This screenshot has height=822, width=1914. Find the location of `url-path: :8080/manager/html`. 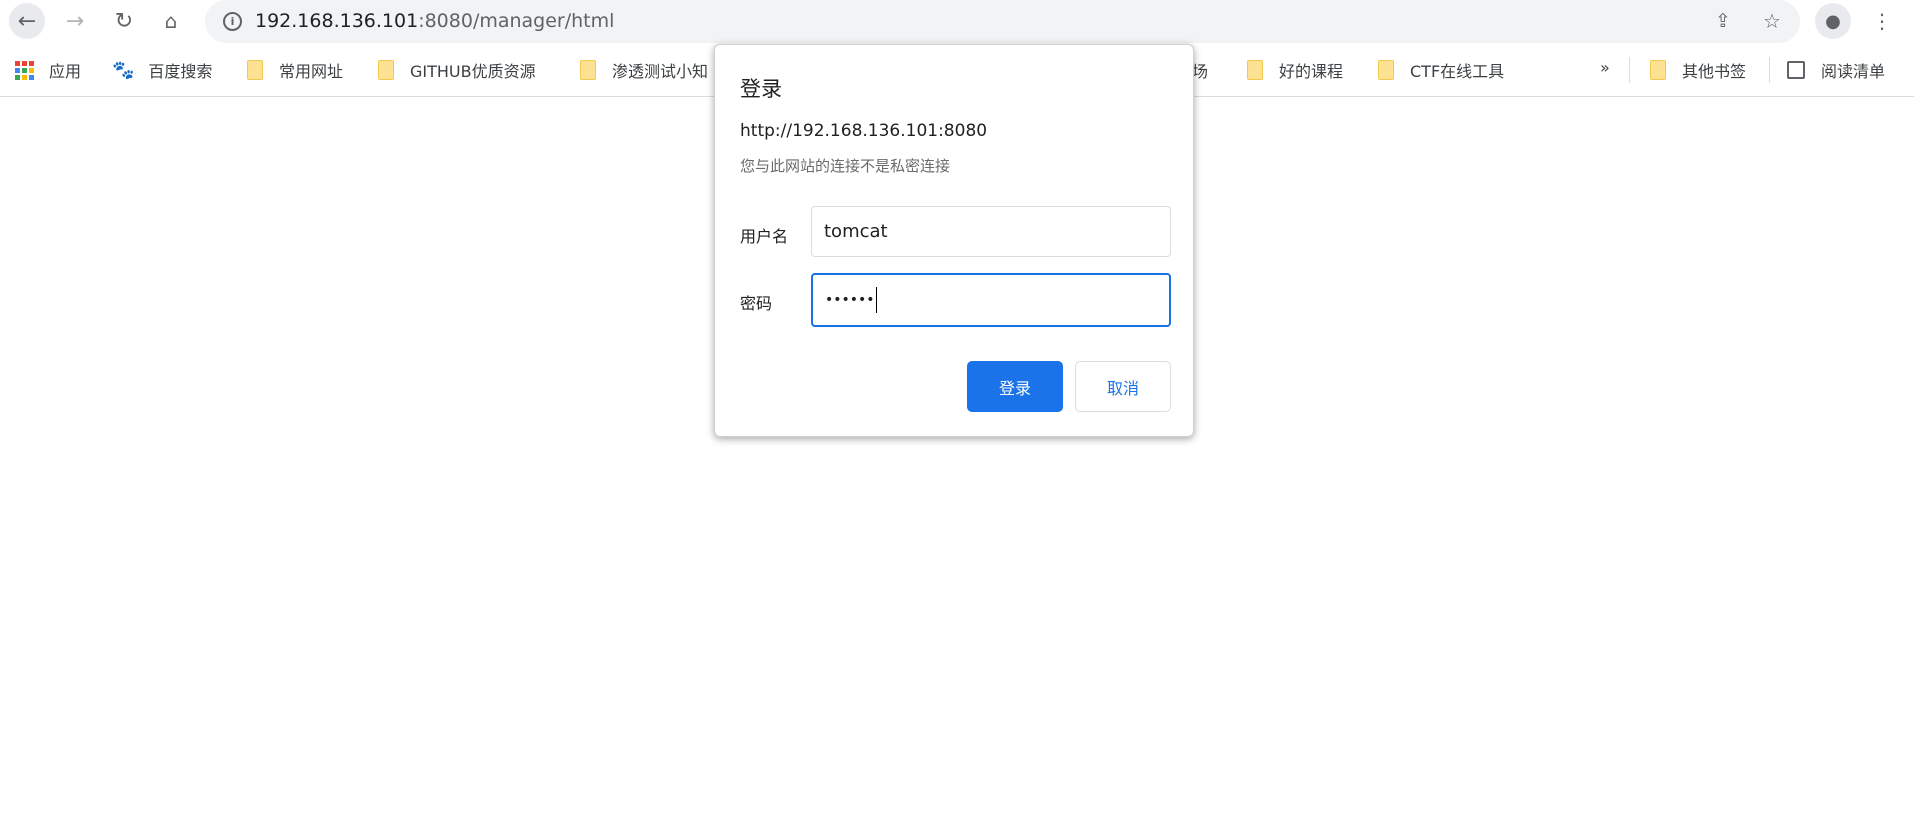

url-path: :8080/manager/html is located at coordinates (516, 21).